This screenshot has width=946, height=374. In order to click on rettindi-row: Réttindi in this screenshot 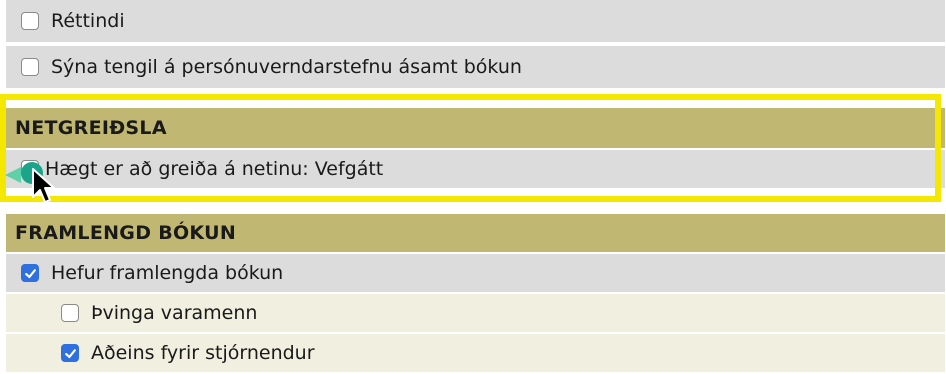, I will do `click(475, 21)`.